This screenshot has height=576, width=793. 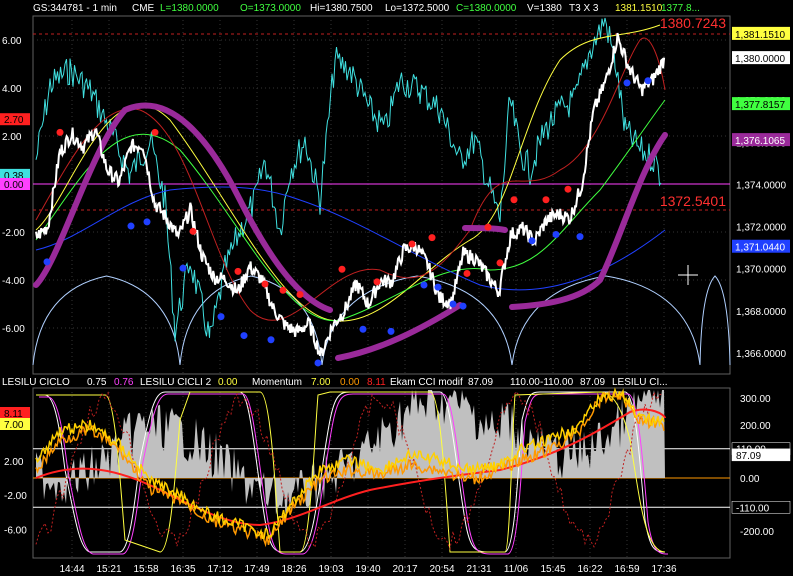 What do you see at coordinates (189, 8) in the screenshot?
I see `header-last: L=1380.0000` at bounding box center [189, 8].